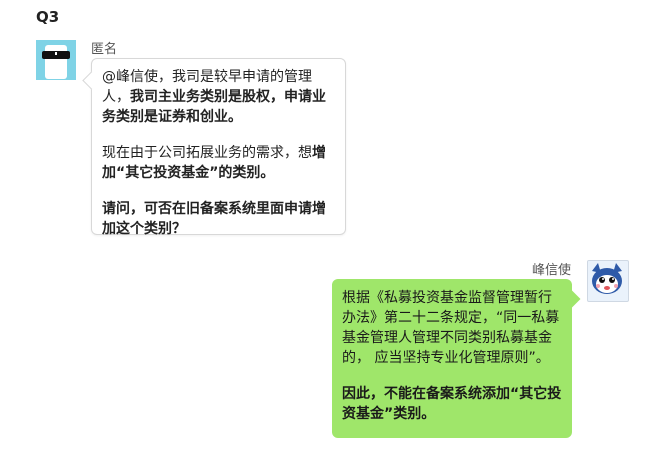 Image resolution: width=663 pixels, height=464 pixels. I want to click on sender-name-anonymous: 匿名, so click(104, 49).